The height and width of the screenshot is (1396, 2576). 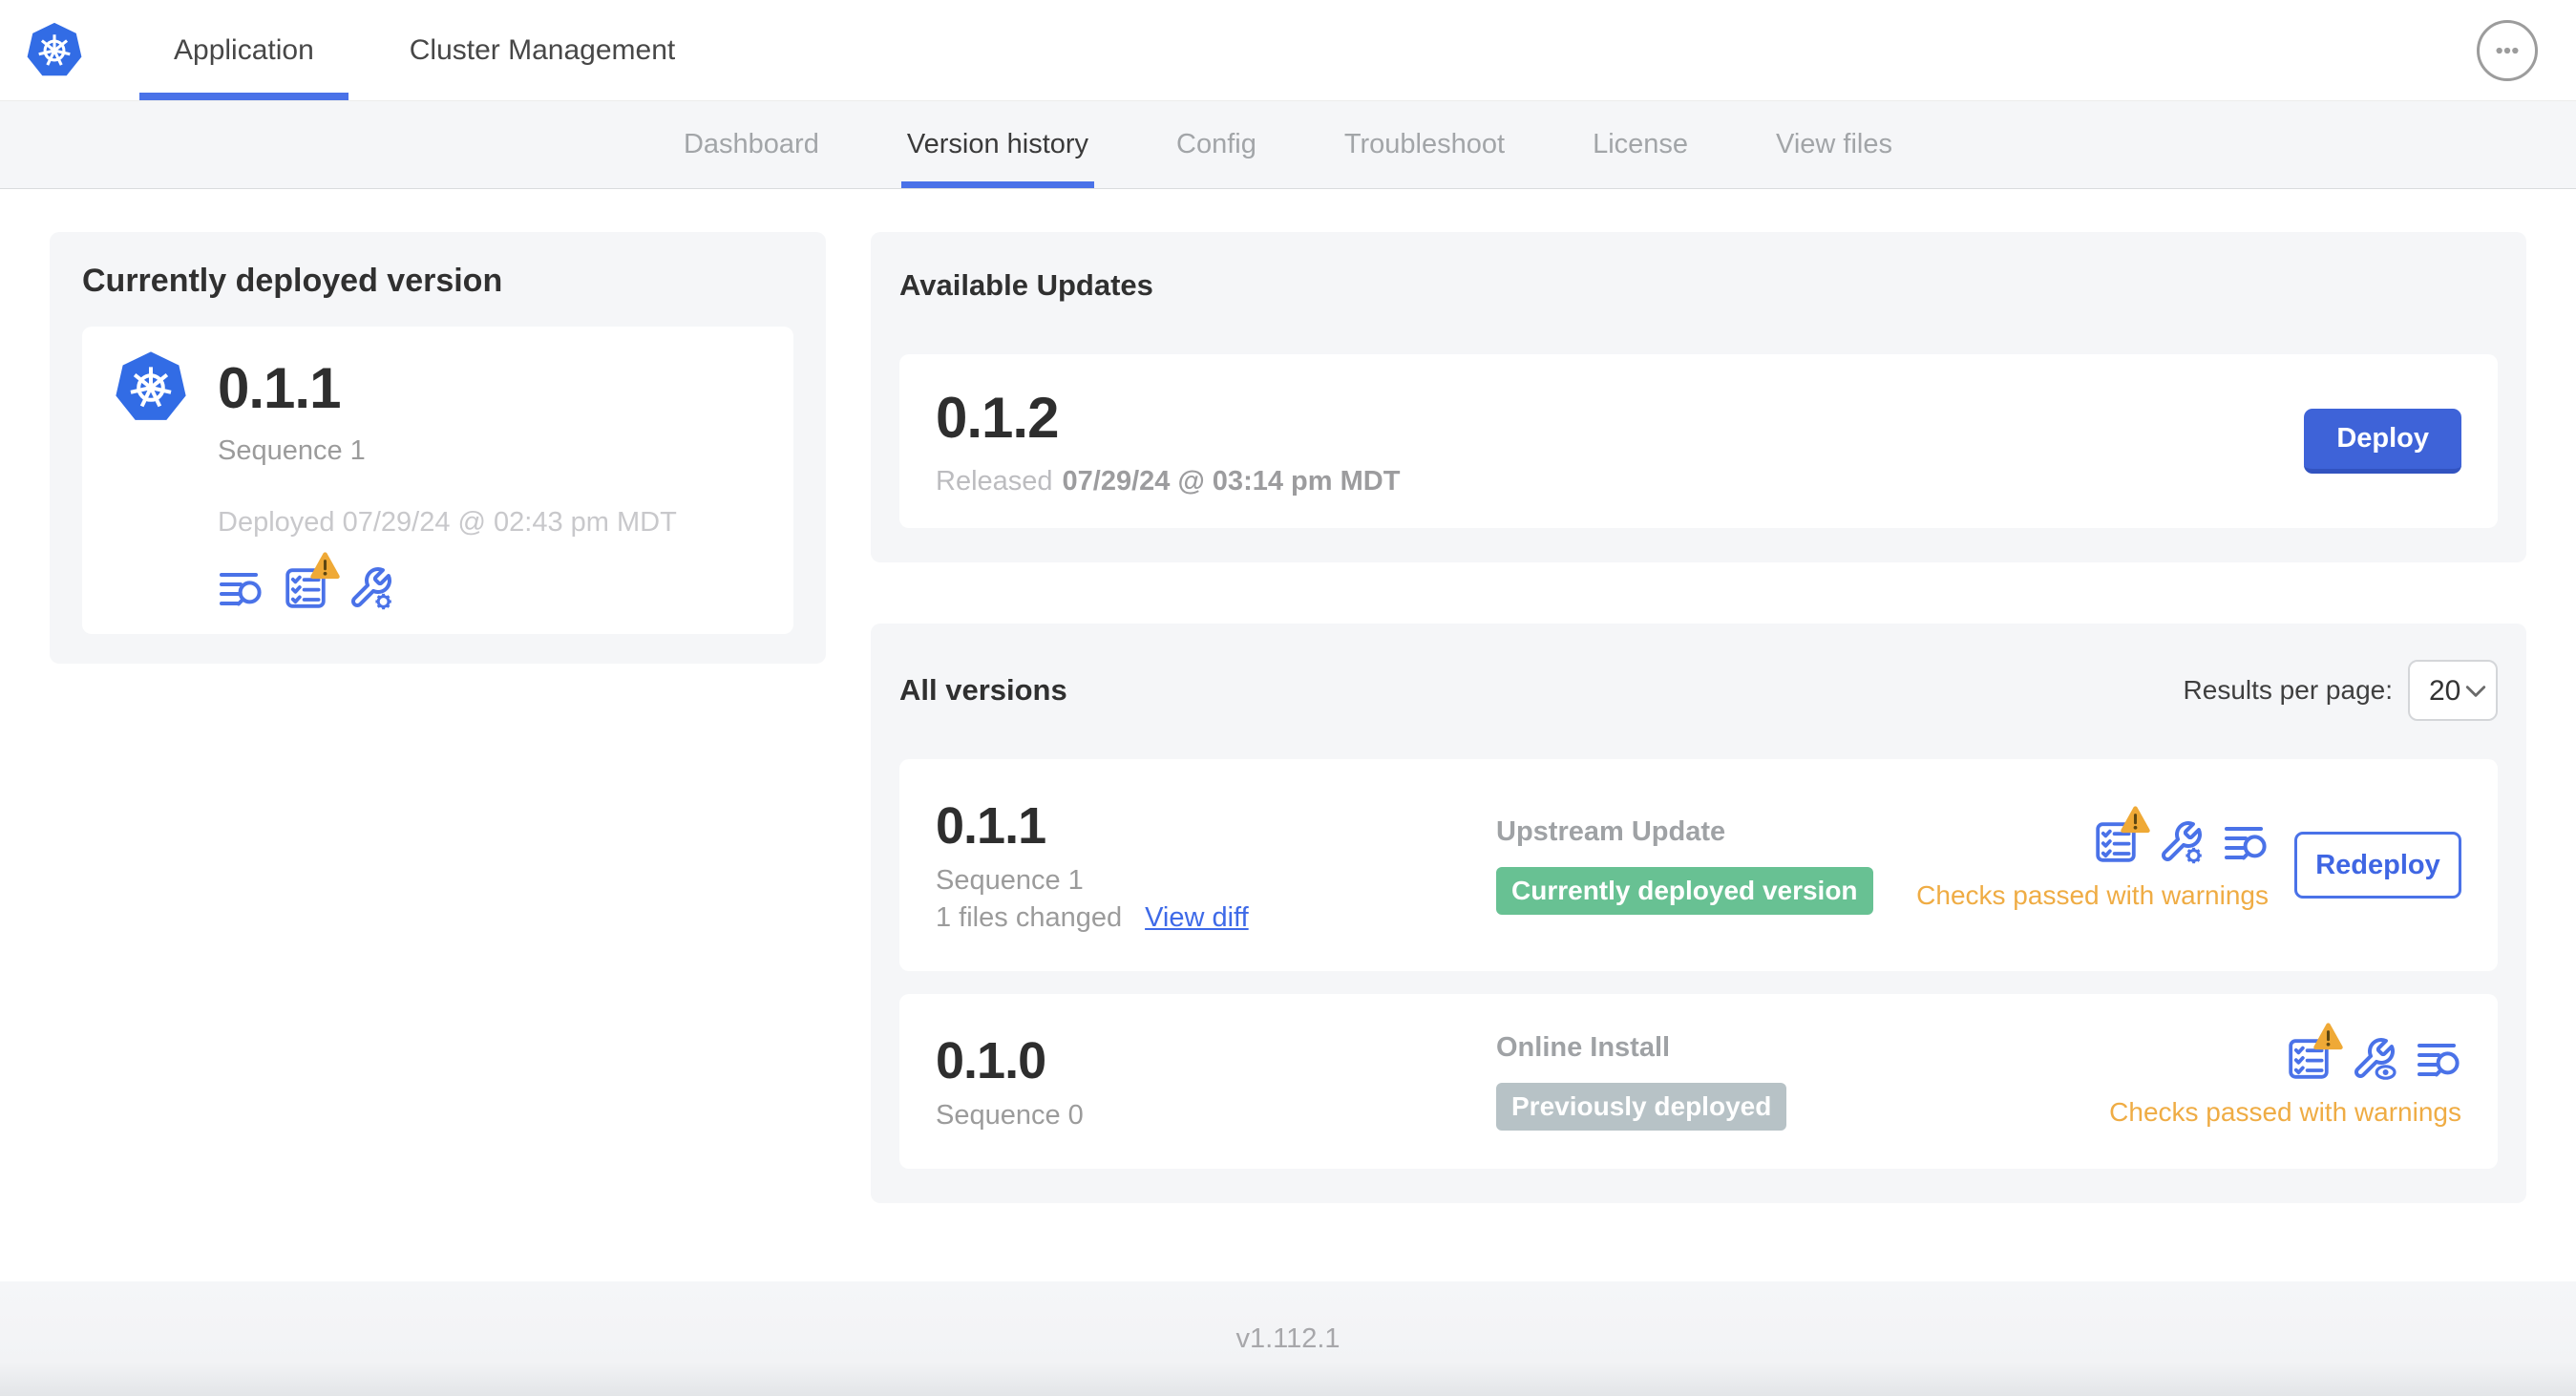 What do you see at coordinates (54, 50) in the screenshot?
I see `kubernetes-logo` at bounding box center [54, 50].